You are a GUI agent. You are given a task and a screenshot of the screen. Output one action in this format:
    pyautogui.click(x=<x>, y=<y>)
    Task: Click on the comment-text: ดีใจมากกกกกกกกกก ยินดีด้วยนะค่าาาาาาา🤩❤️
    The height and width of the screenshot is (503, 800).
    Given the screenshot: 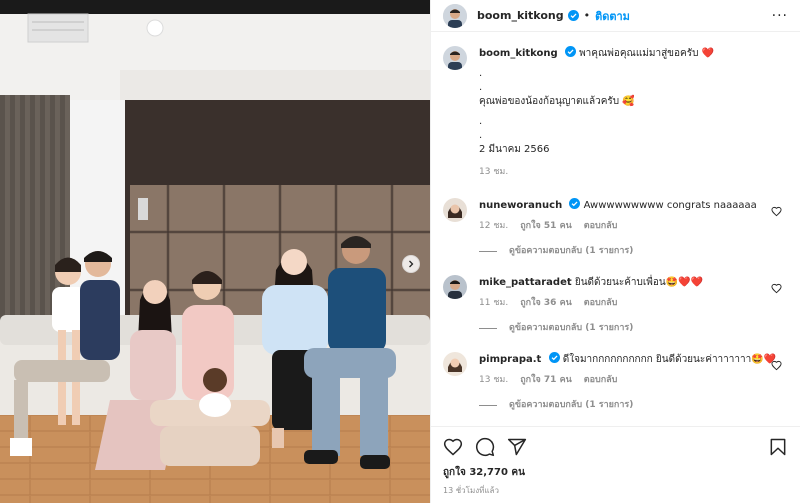 What is the action you would take?
    pyautogui.click(x=669, y=359)
    